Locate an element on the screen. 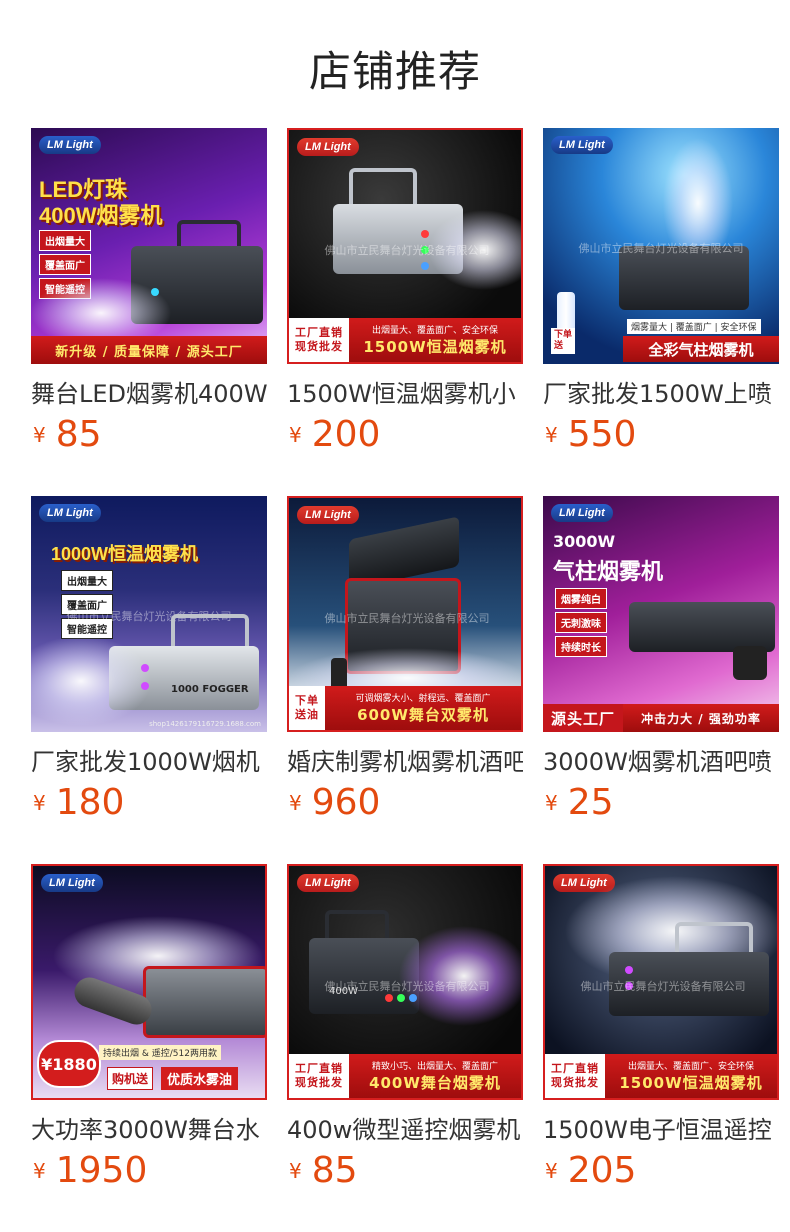 This screenshot has height=1232, width=790. promo-strip: 新升级 / 质量保障 / 源头工厂 is located at coordinates (149, 350).